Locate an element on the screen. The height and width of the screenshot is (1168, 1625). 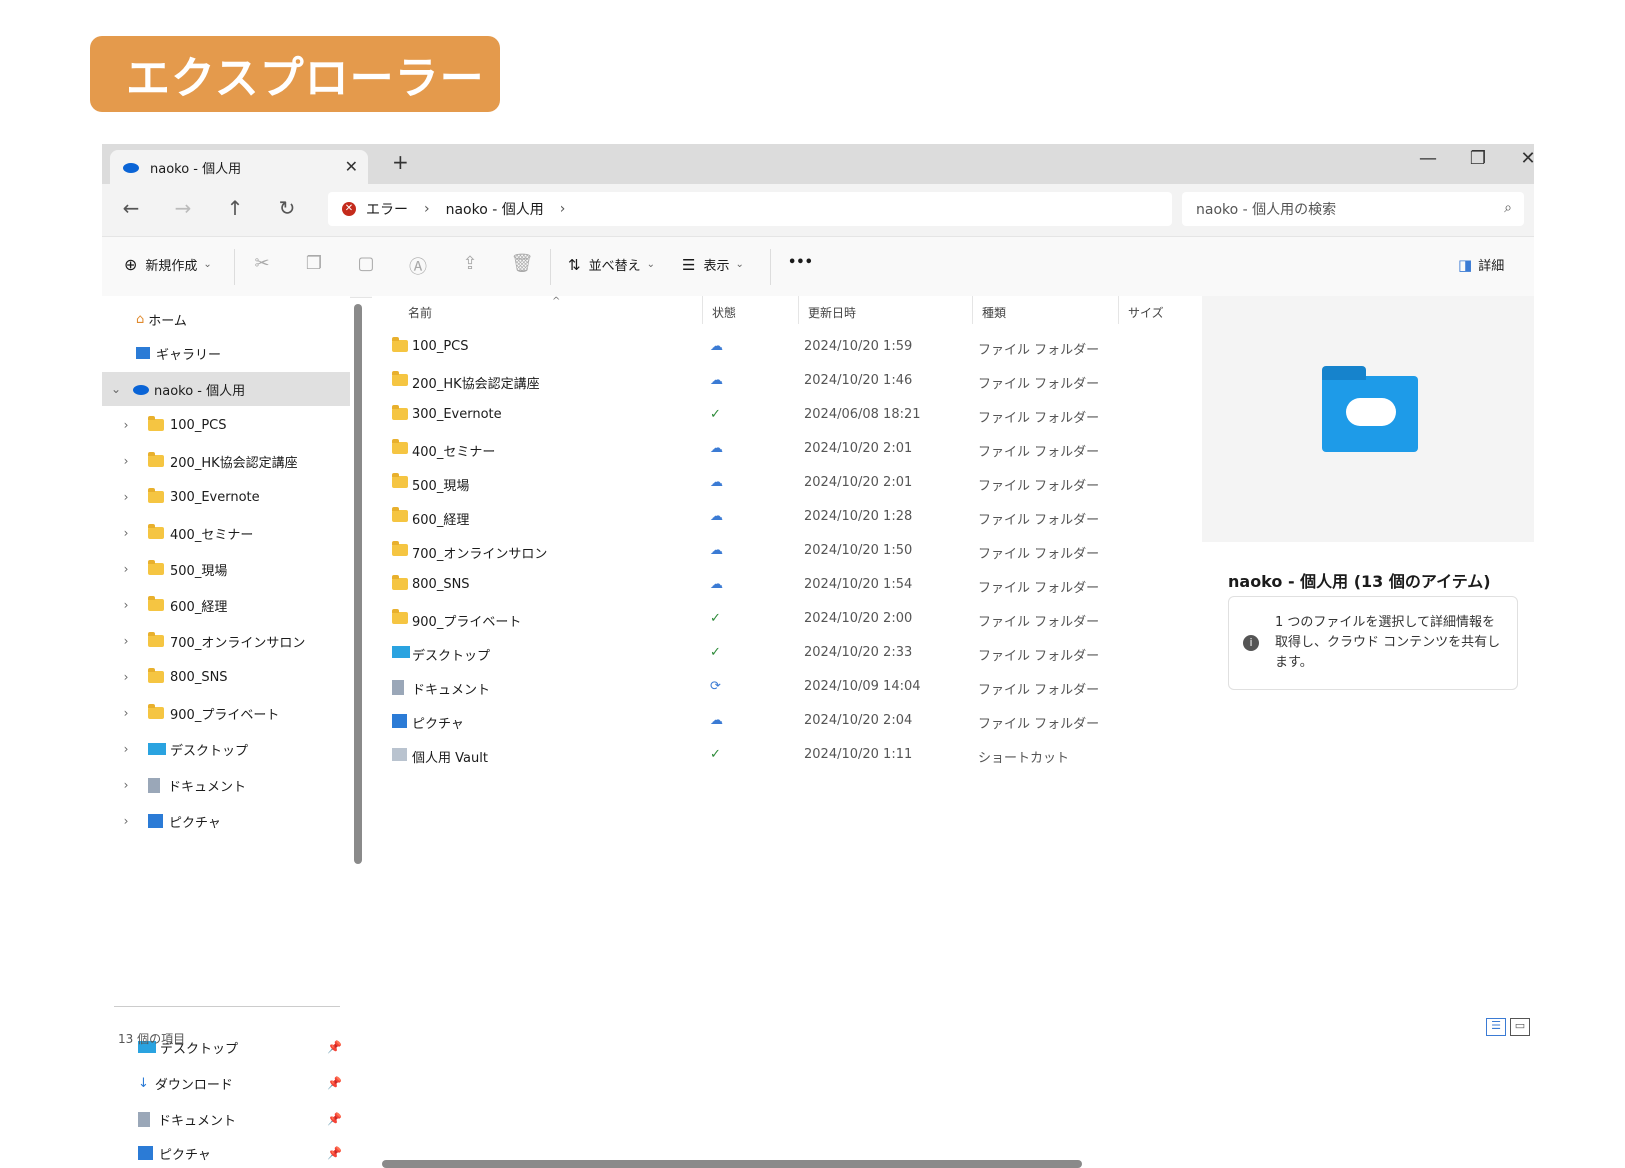
table-row: 個人用 Vault ✓ 2024/10/20 1:11 ショートカット is located at coordinates (782, 755).